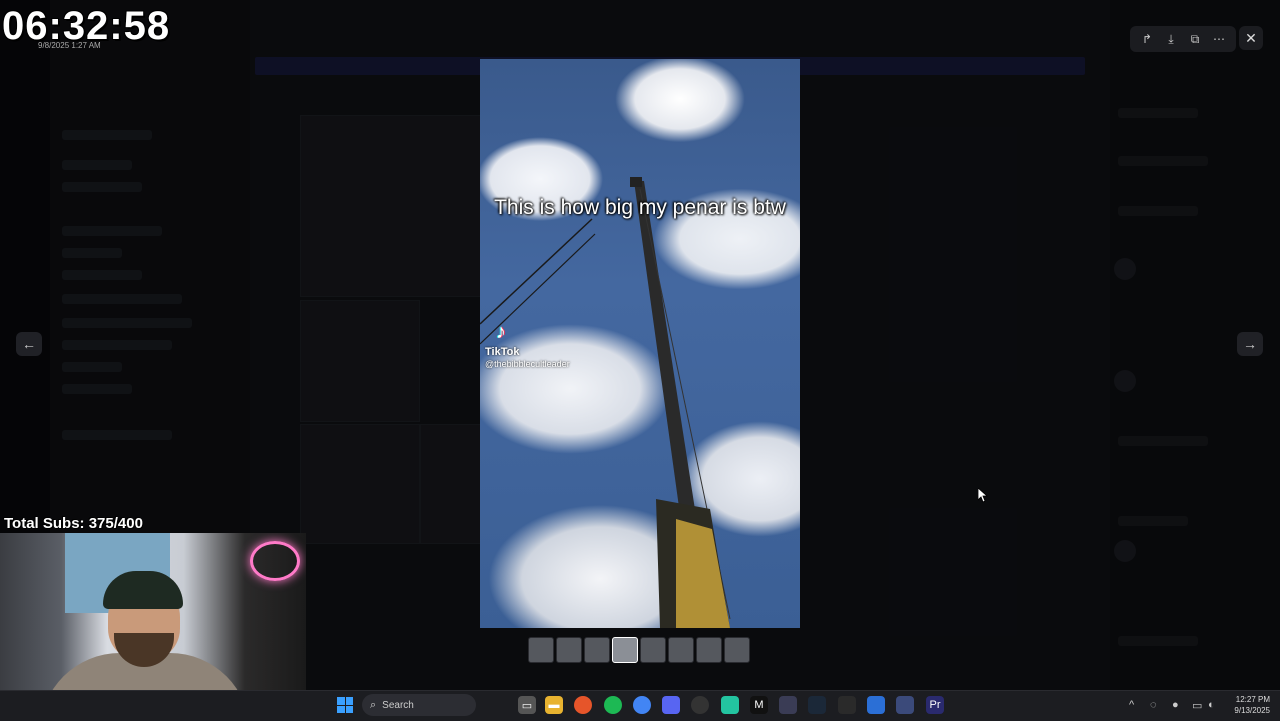 The width and height of the screenshot is (1280, 721). Describe the element at coordinates (419, 705) in the screenshot. I see `taskbar-search: ⌕ Search` at that location.